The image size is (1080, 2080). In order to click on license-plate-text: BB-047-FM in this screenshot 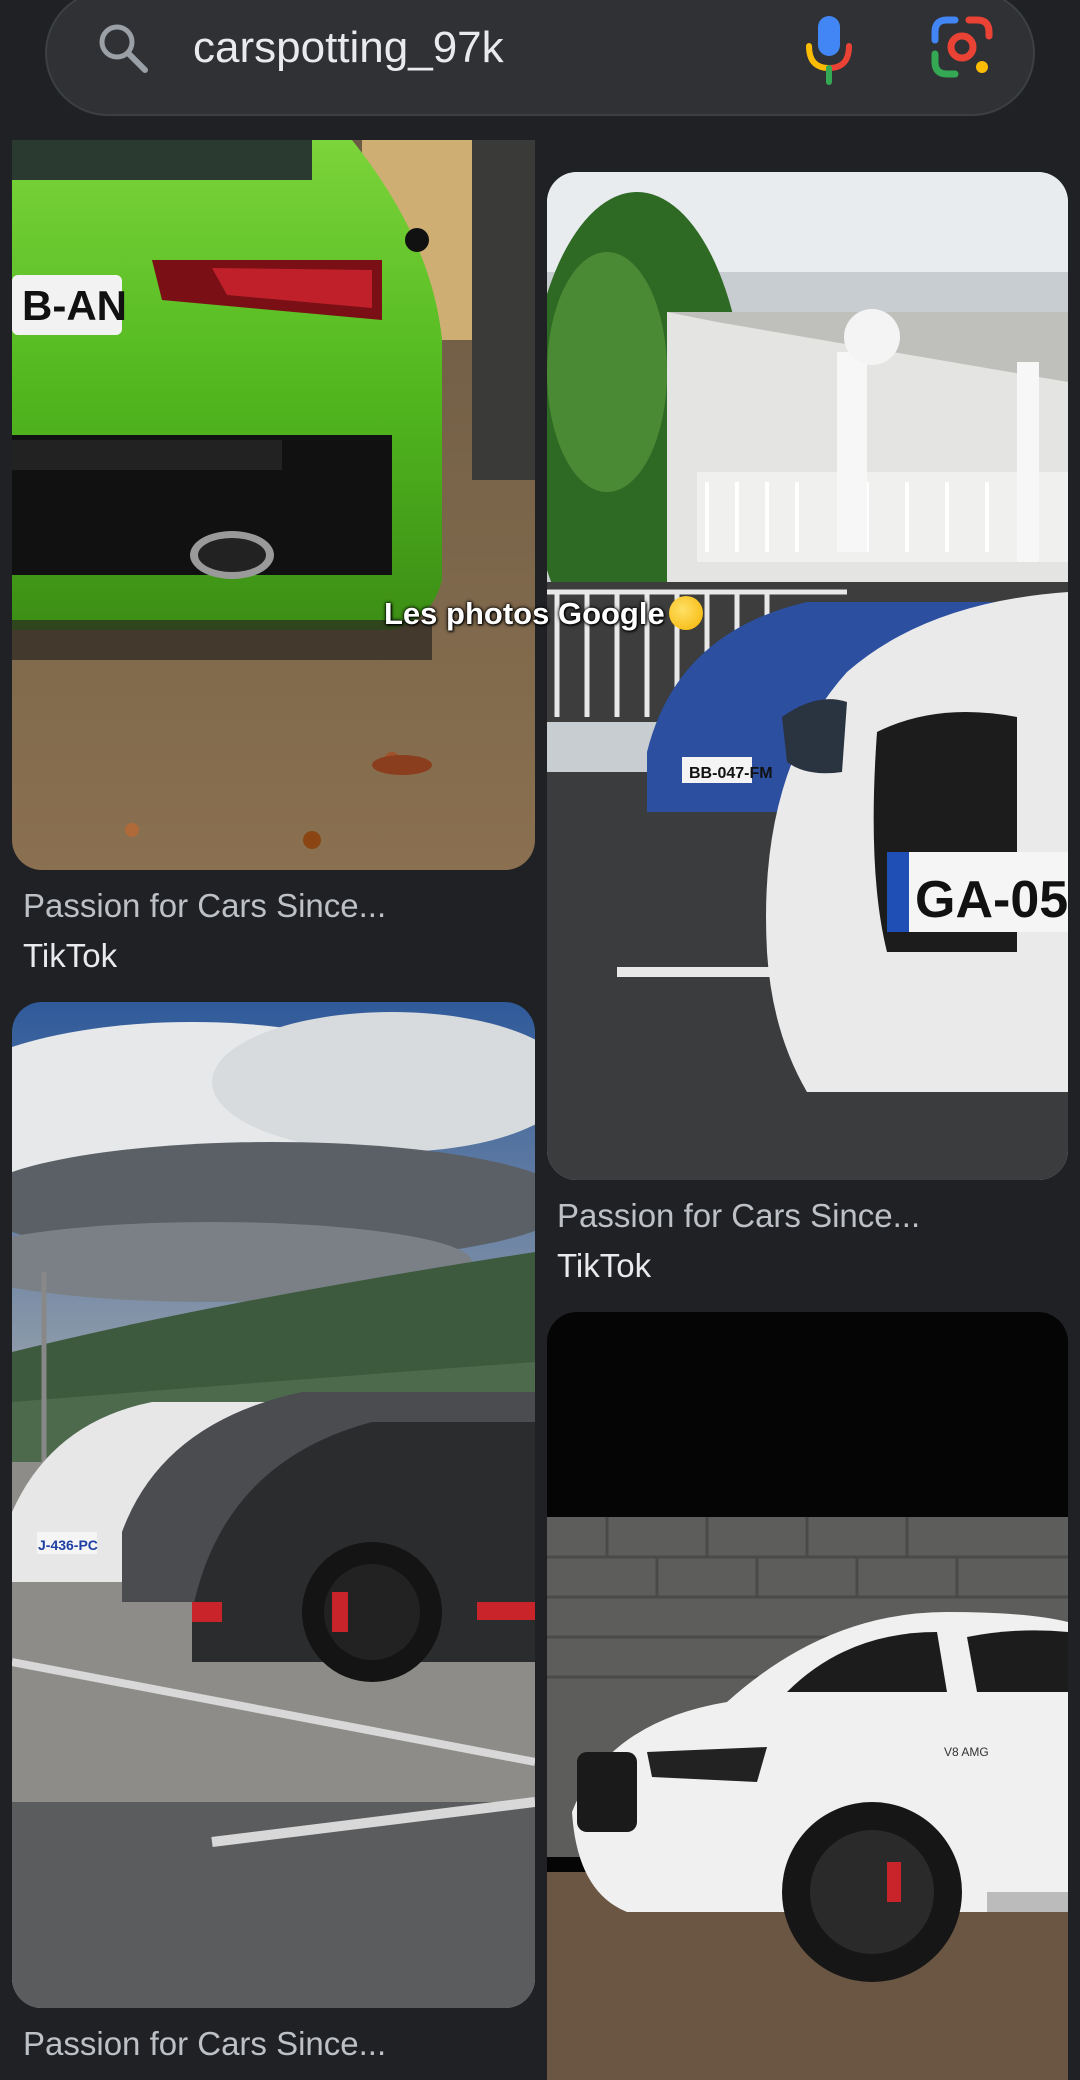, I will do `click(731, 773)`.